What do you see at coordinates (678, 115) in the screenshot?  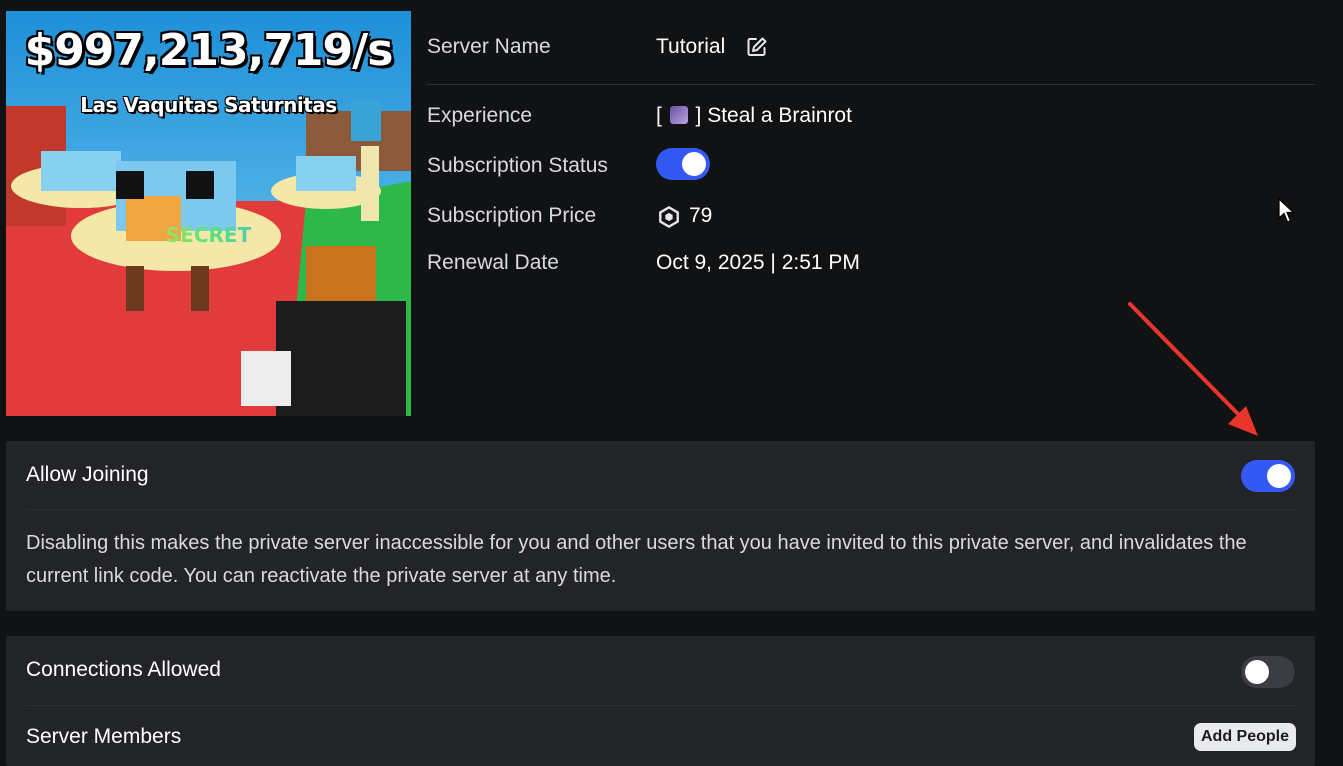 I see `experience-emoji-icon` at bounding box center [678, 115].